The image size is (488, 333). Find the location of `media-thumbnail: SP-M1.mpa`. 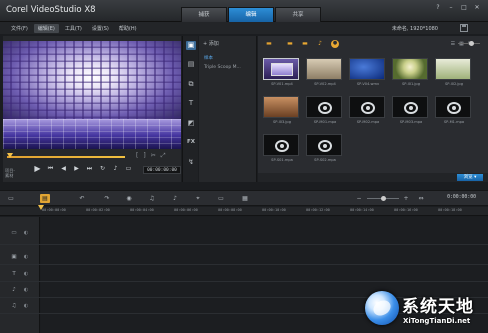

media-thumbnail: SP-M1.mpa is located at coordinates (454, 110).